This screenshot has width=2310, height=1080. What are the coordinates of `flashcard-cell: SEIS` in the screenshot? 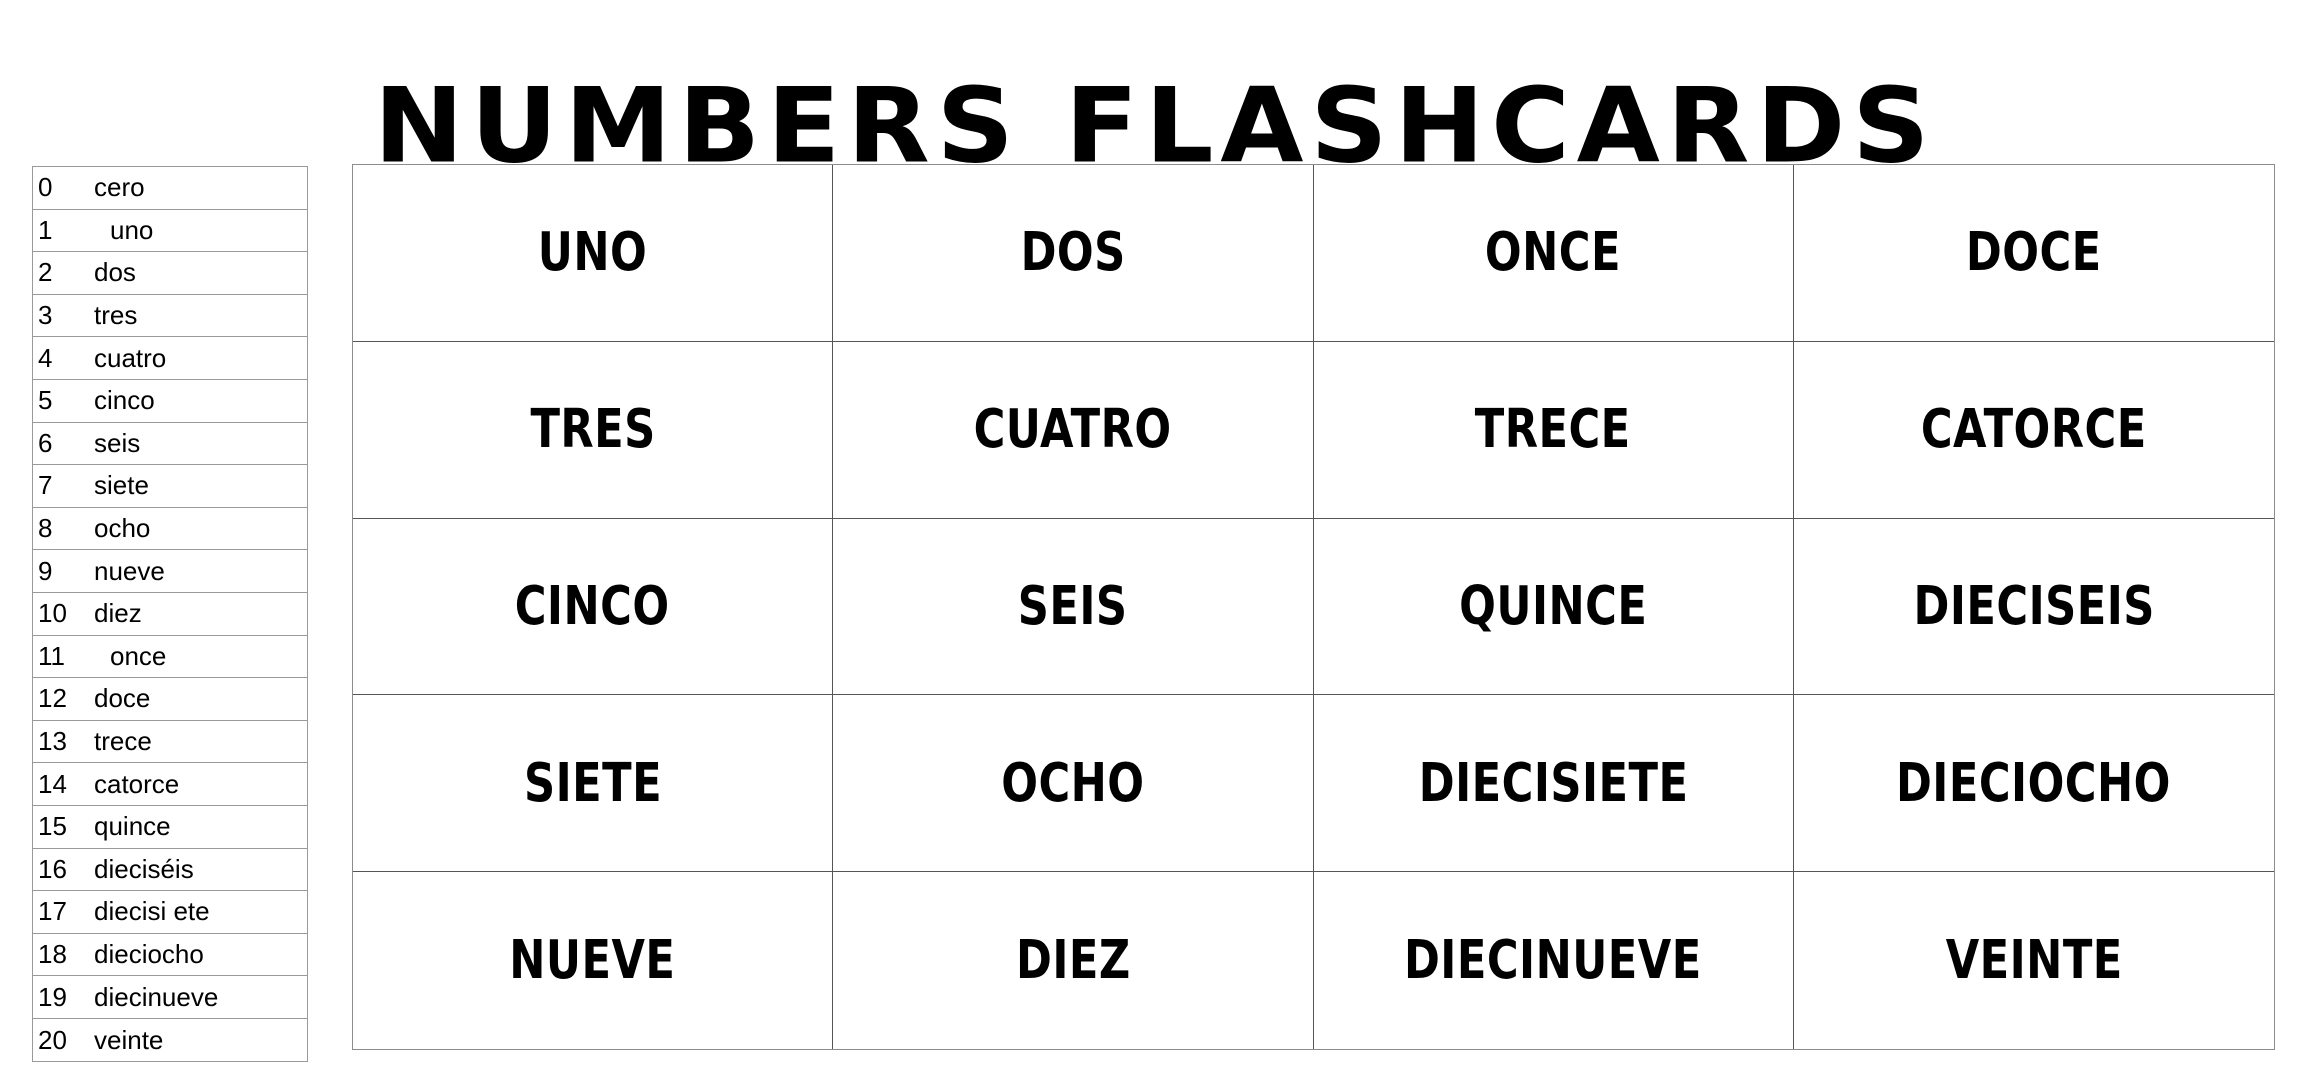 It's located at (1073, 607).